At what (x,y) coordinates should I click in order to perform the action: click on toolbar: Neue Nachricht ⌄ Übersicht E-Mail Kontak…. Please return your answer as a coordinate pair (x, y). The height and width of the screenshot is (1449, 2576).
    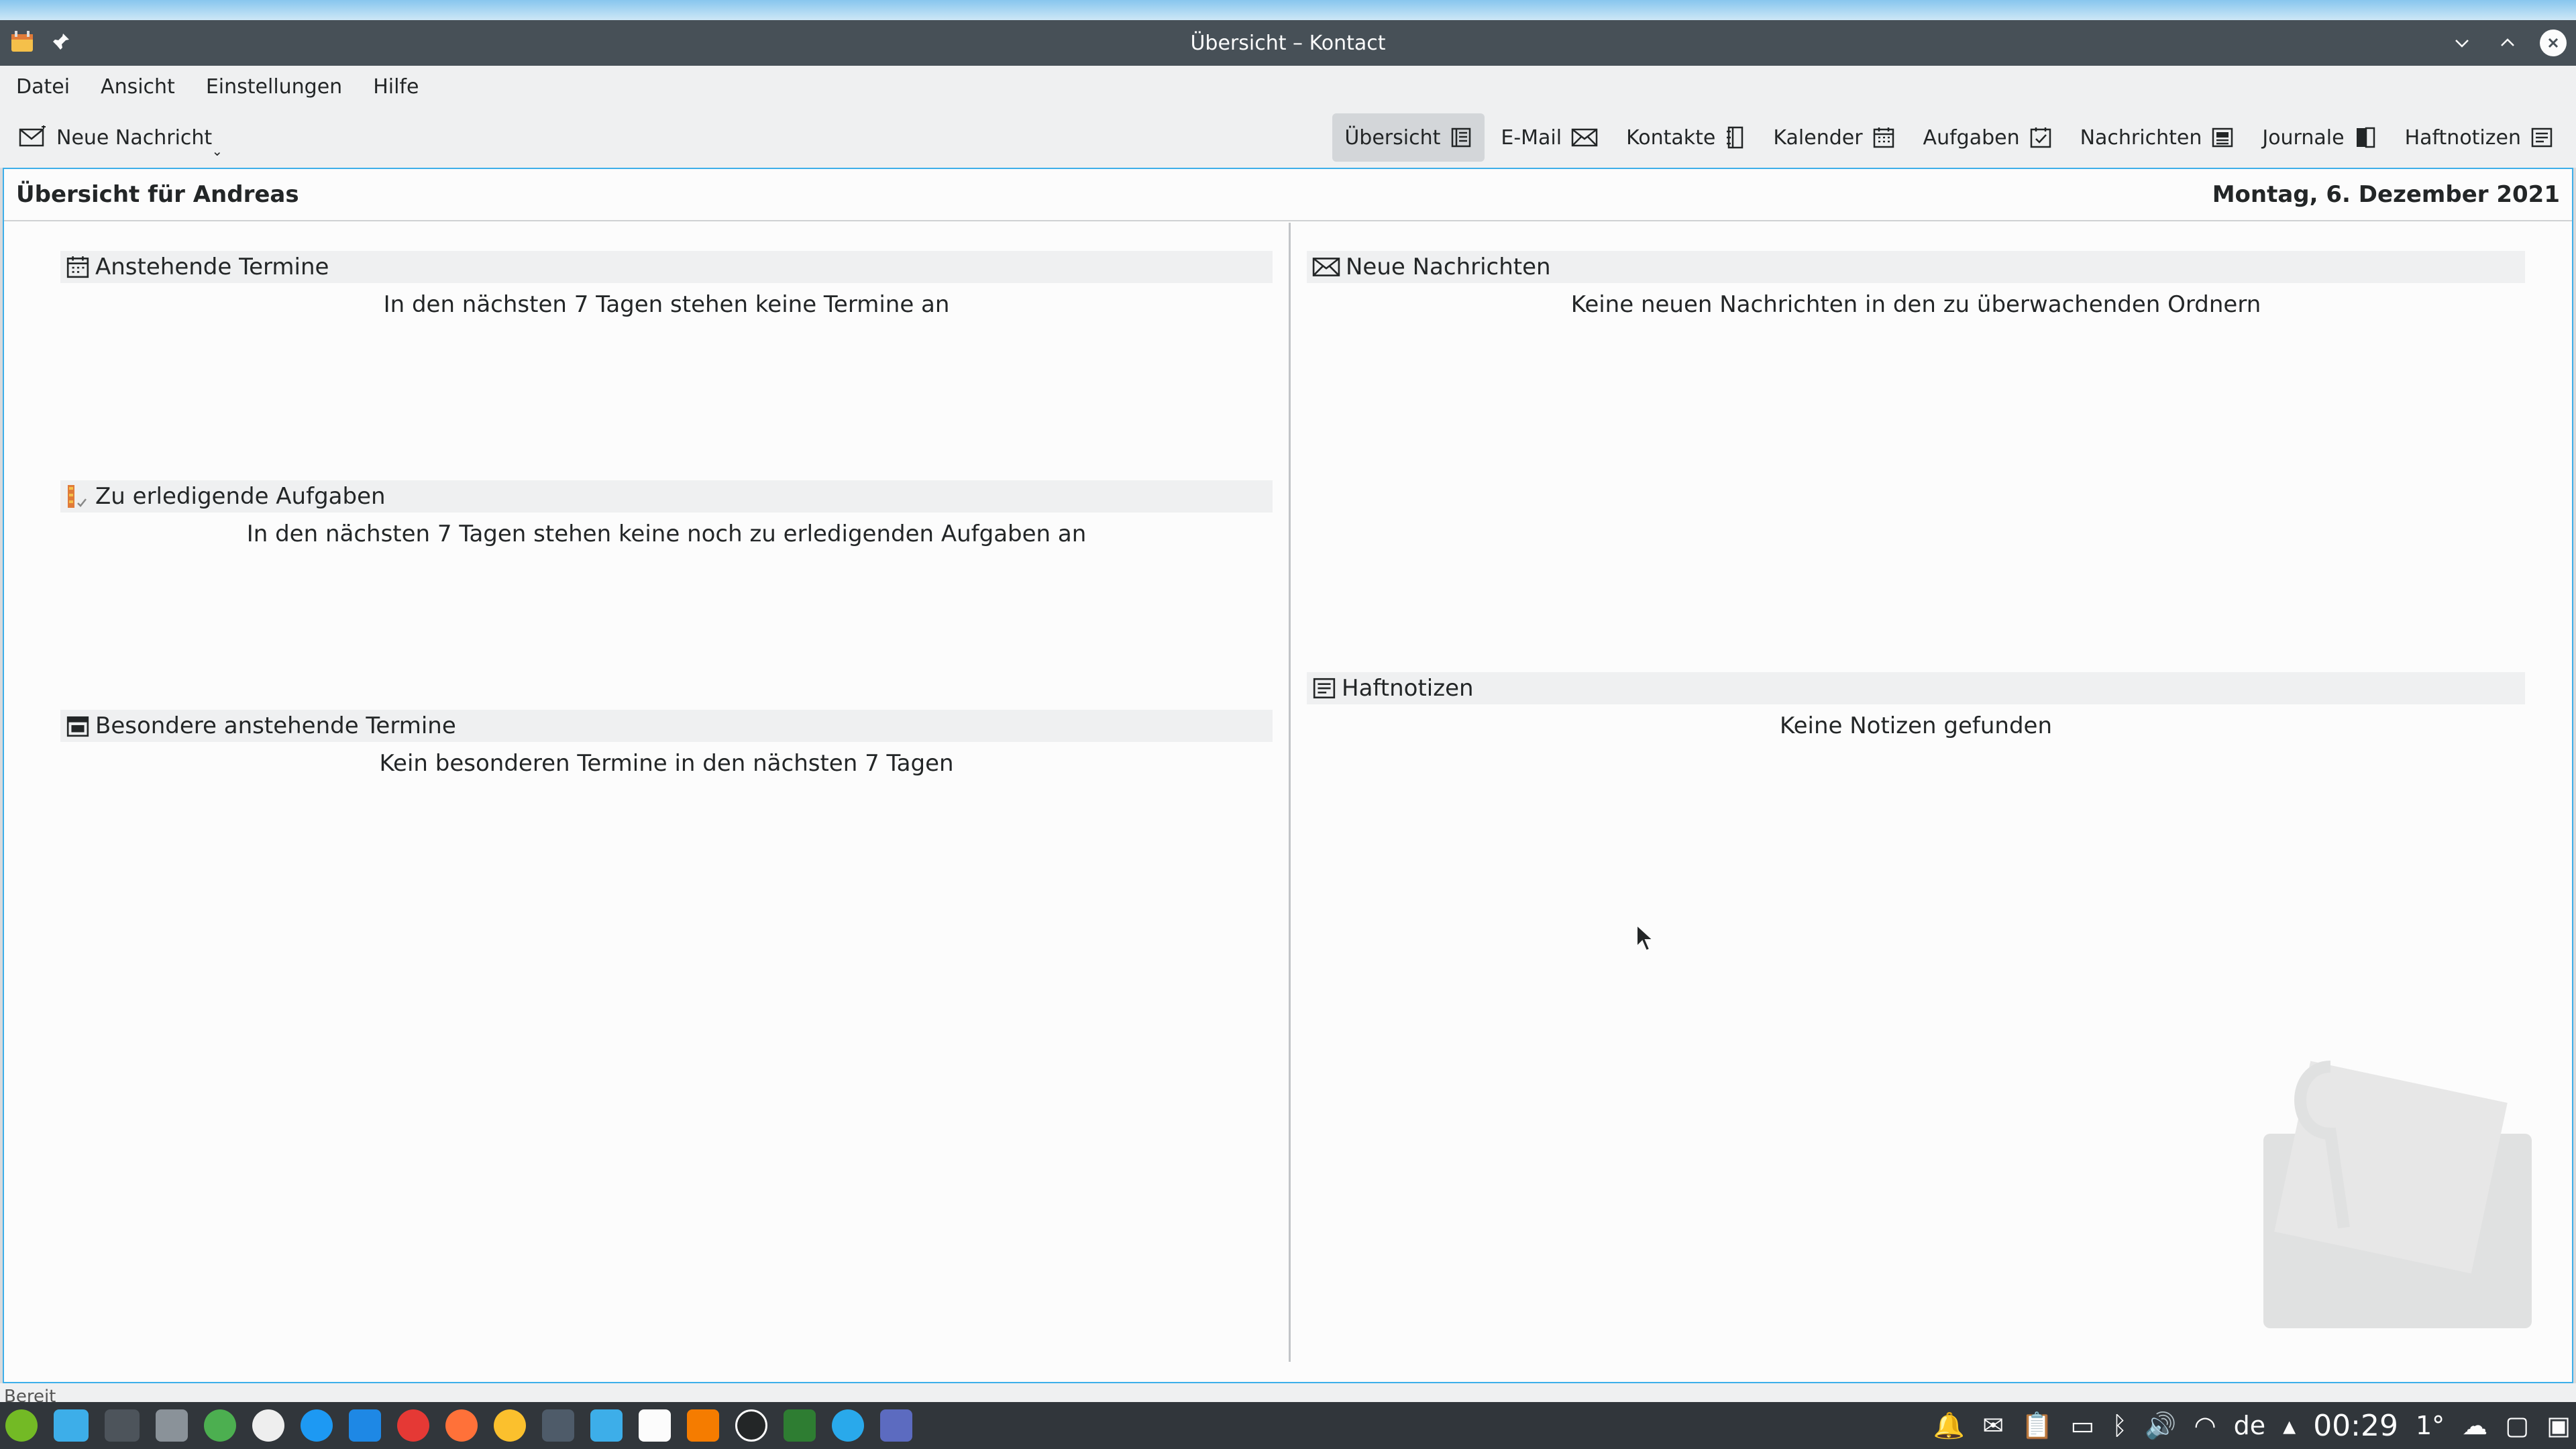
    Looking at the image, I should click on (1288, 137).